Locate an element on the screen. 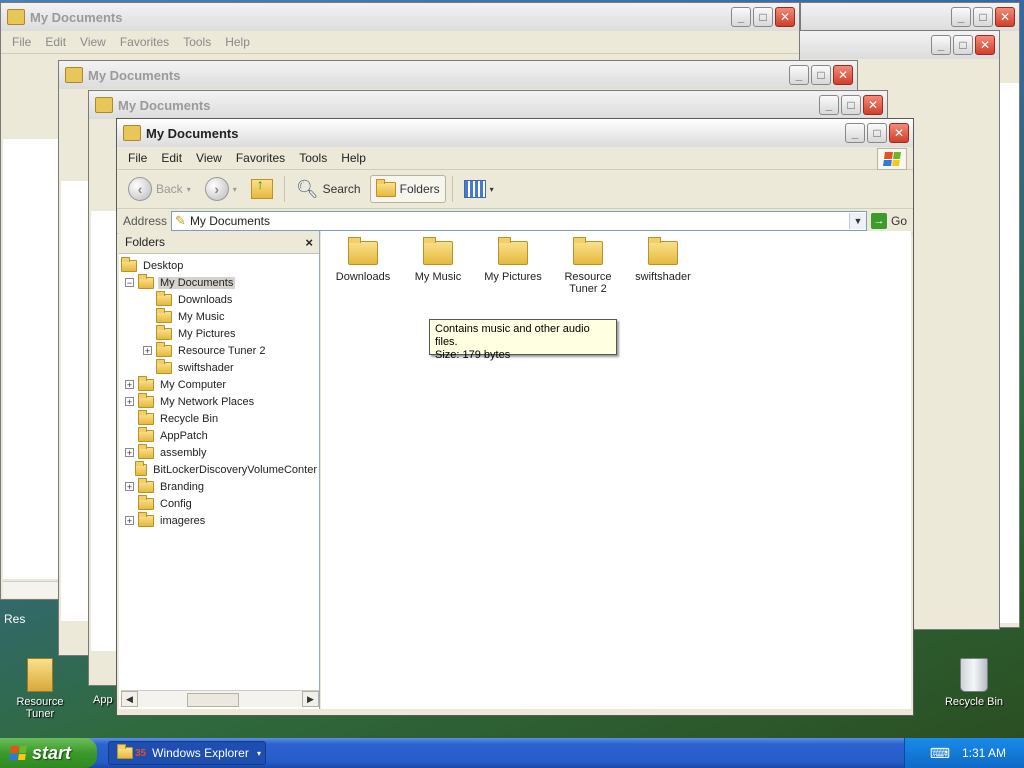 This screenshot has height=768, width=1024. file-item: Resource Tuner 2 is located at coordinates (588, 266).